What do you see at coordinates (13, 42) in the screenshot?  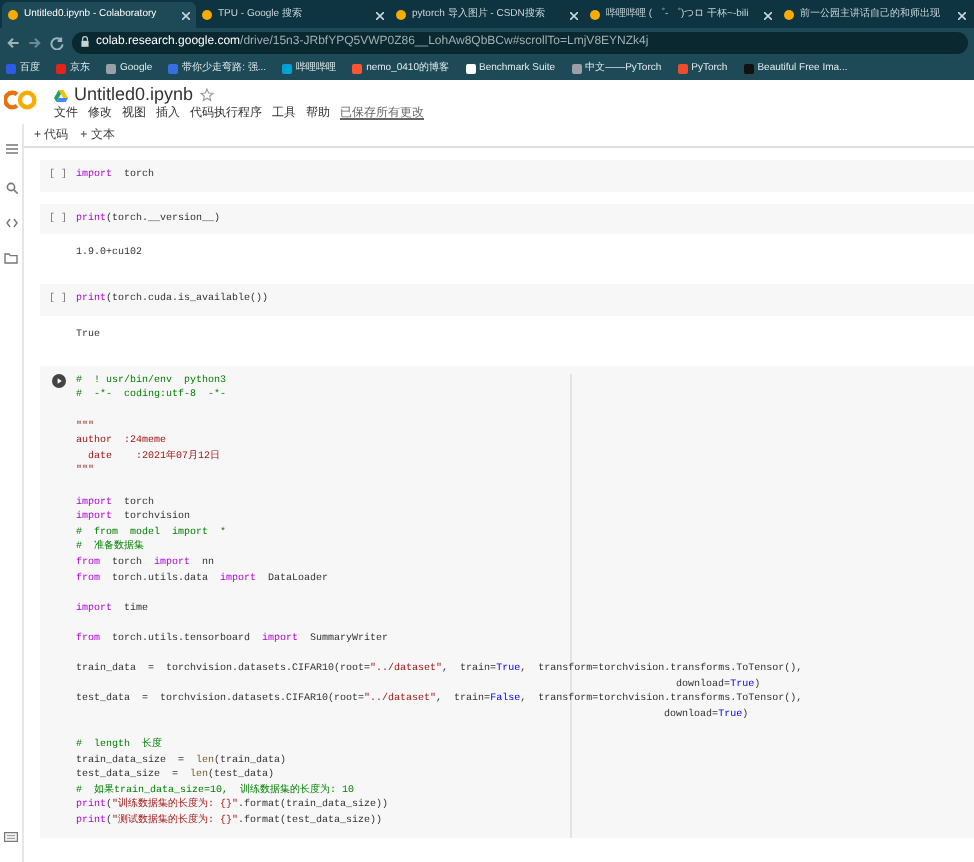 I see `back-icon` at bounding box center [13, 42].